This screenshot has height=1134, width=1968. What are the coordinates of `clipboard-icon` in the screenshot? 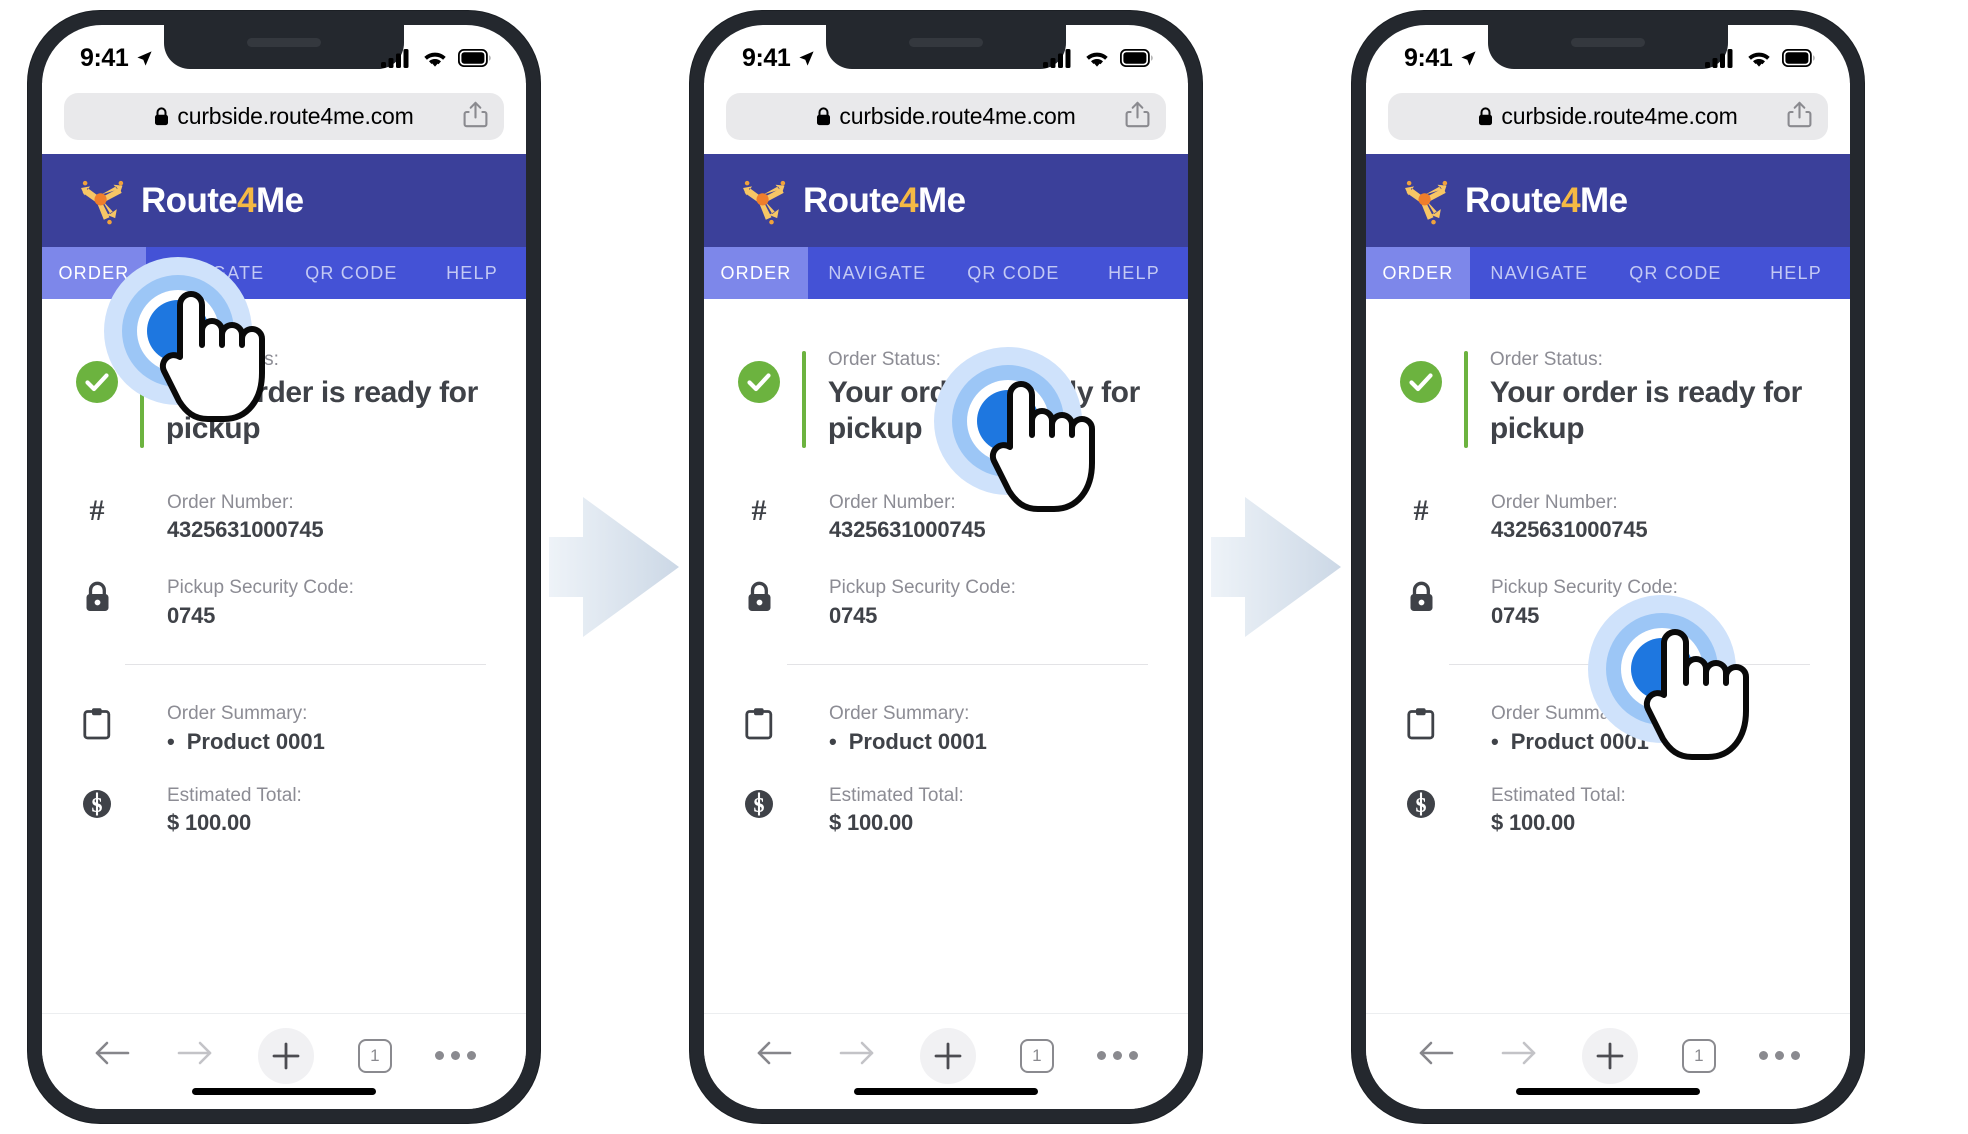 It's located at (1421, 720).